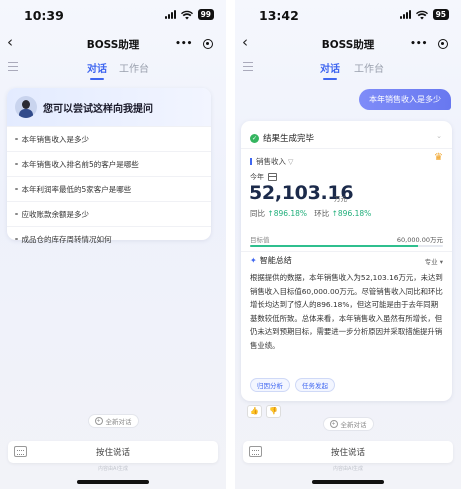 Image resolution: width=464 pixels, height=489 pixels. I want to click on period-label: 今年, so click(257, 177).